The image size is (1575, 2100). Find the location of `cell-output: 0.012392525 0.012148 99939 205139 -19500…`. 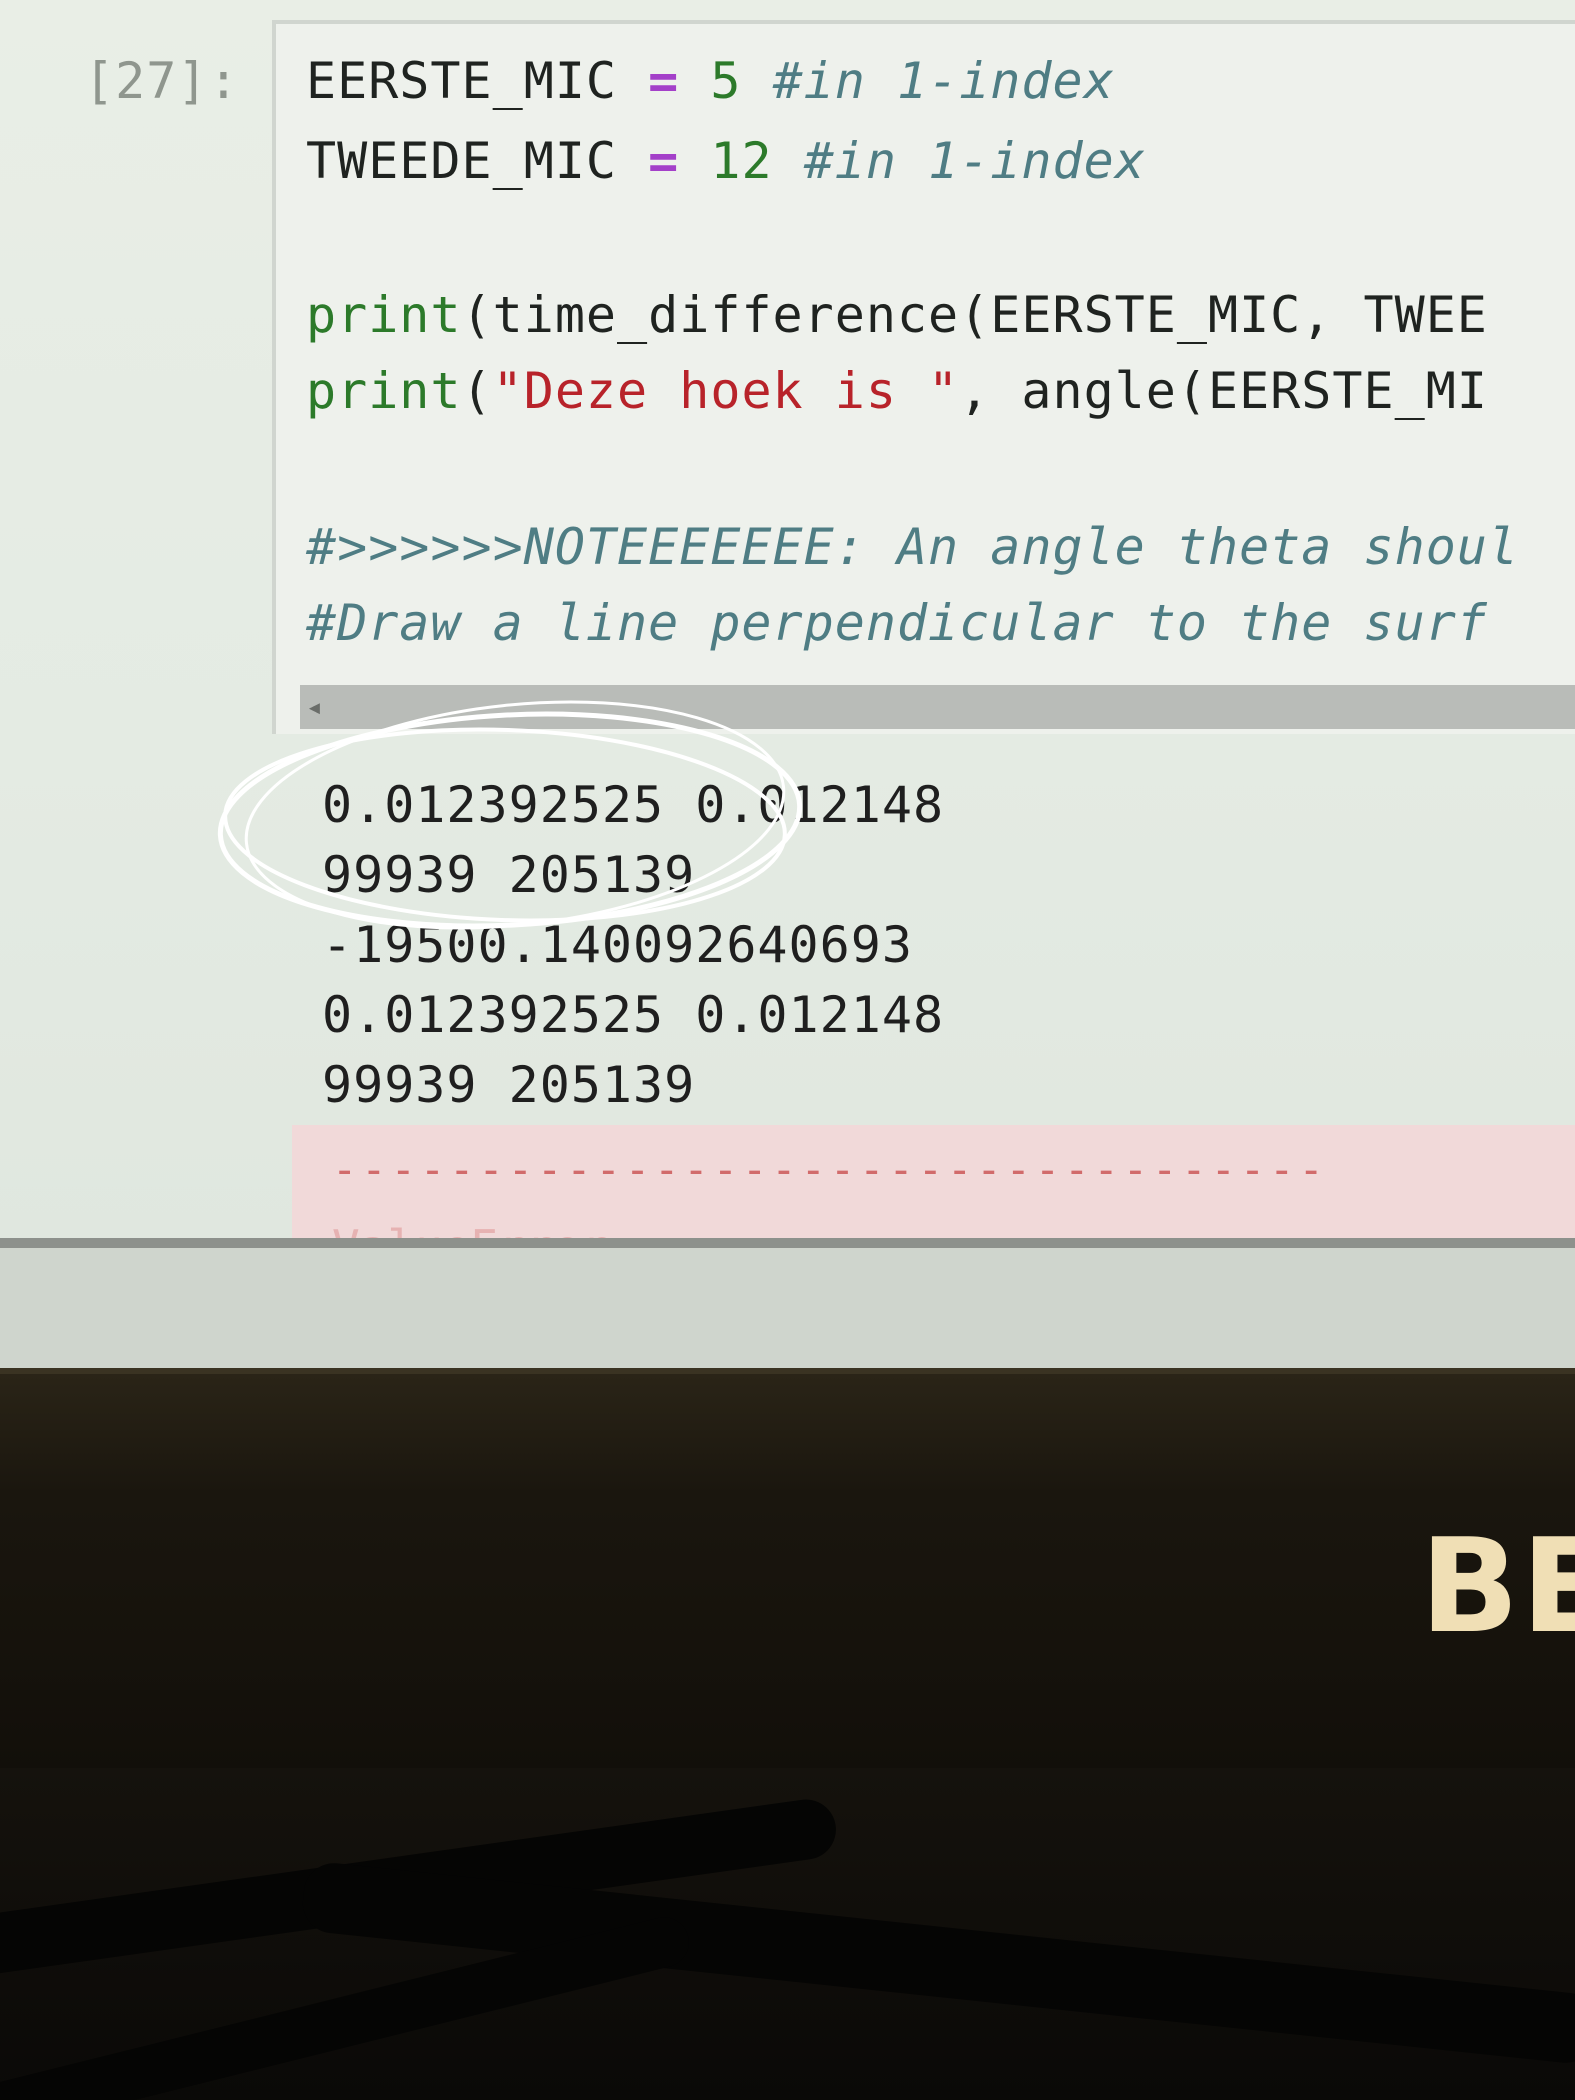

cell-output: 0.012392525 0.012148 99939 205139 -19500… is located at coordinates (633, 945).